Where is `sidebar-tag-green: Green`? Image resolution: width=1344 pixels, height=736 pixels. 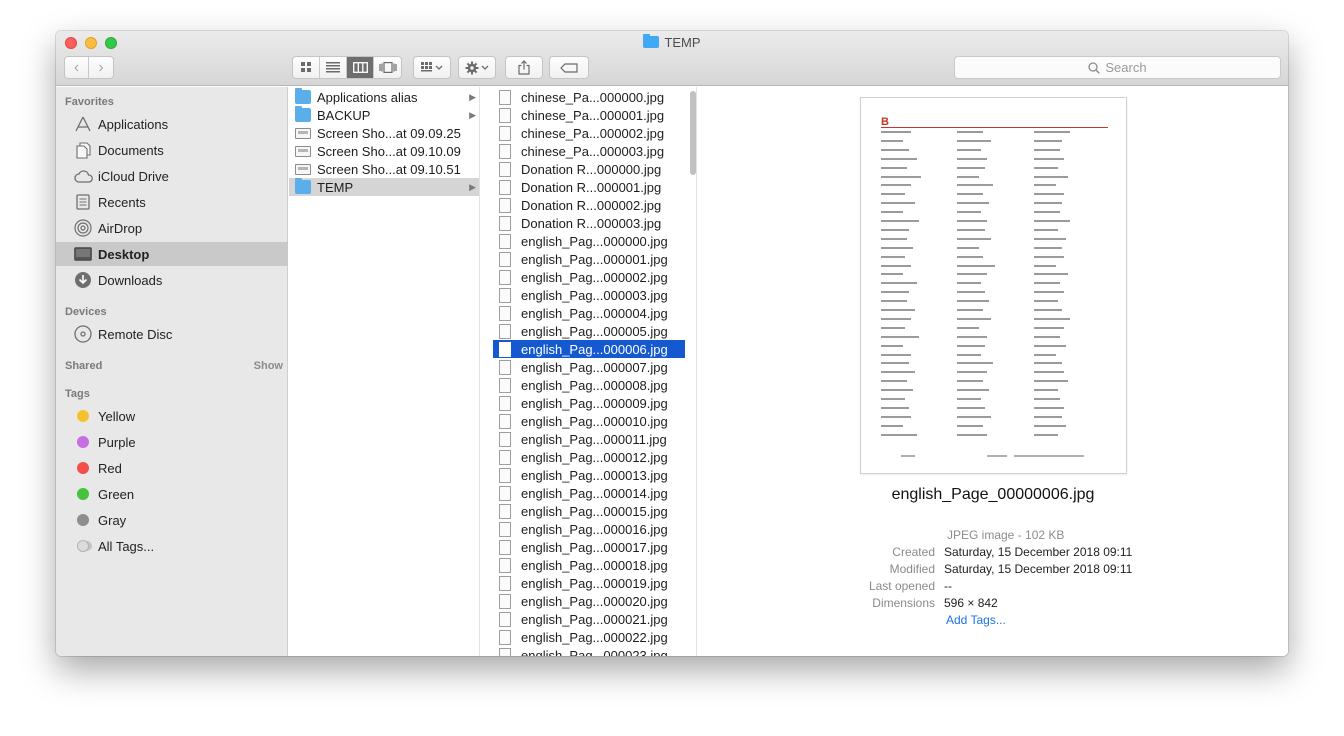 sidebar-tag-green: Green is located at coordinates (172, 494).